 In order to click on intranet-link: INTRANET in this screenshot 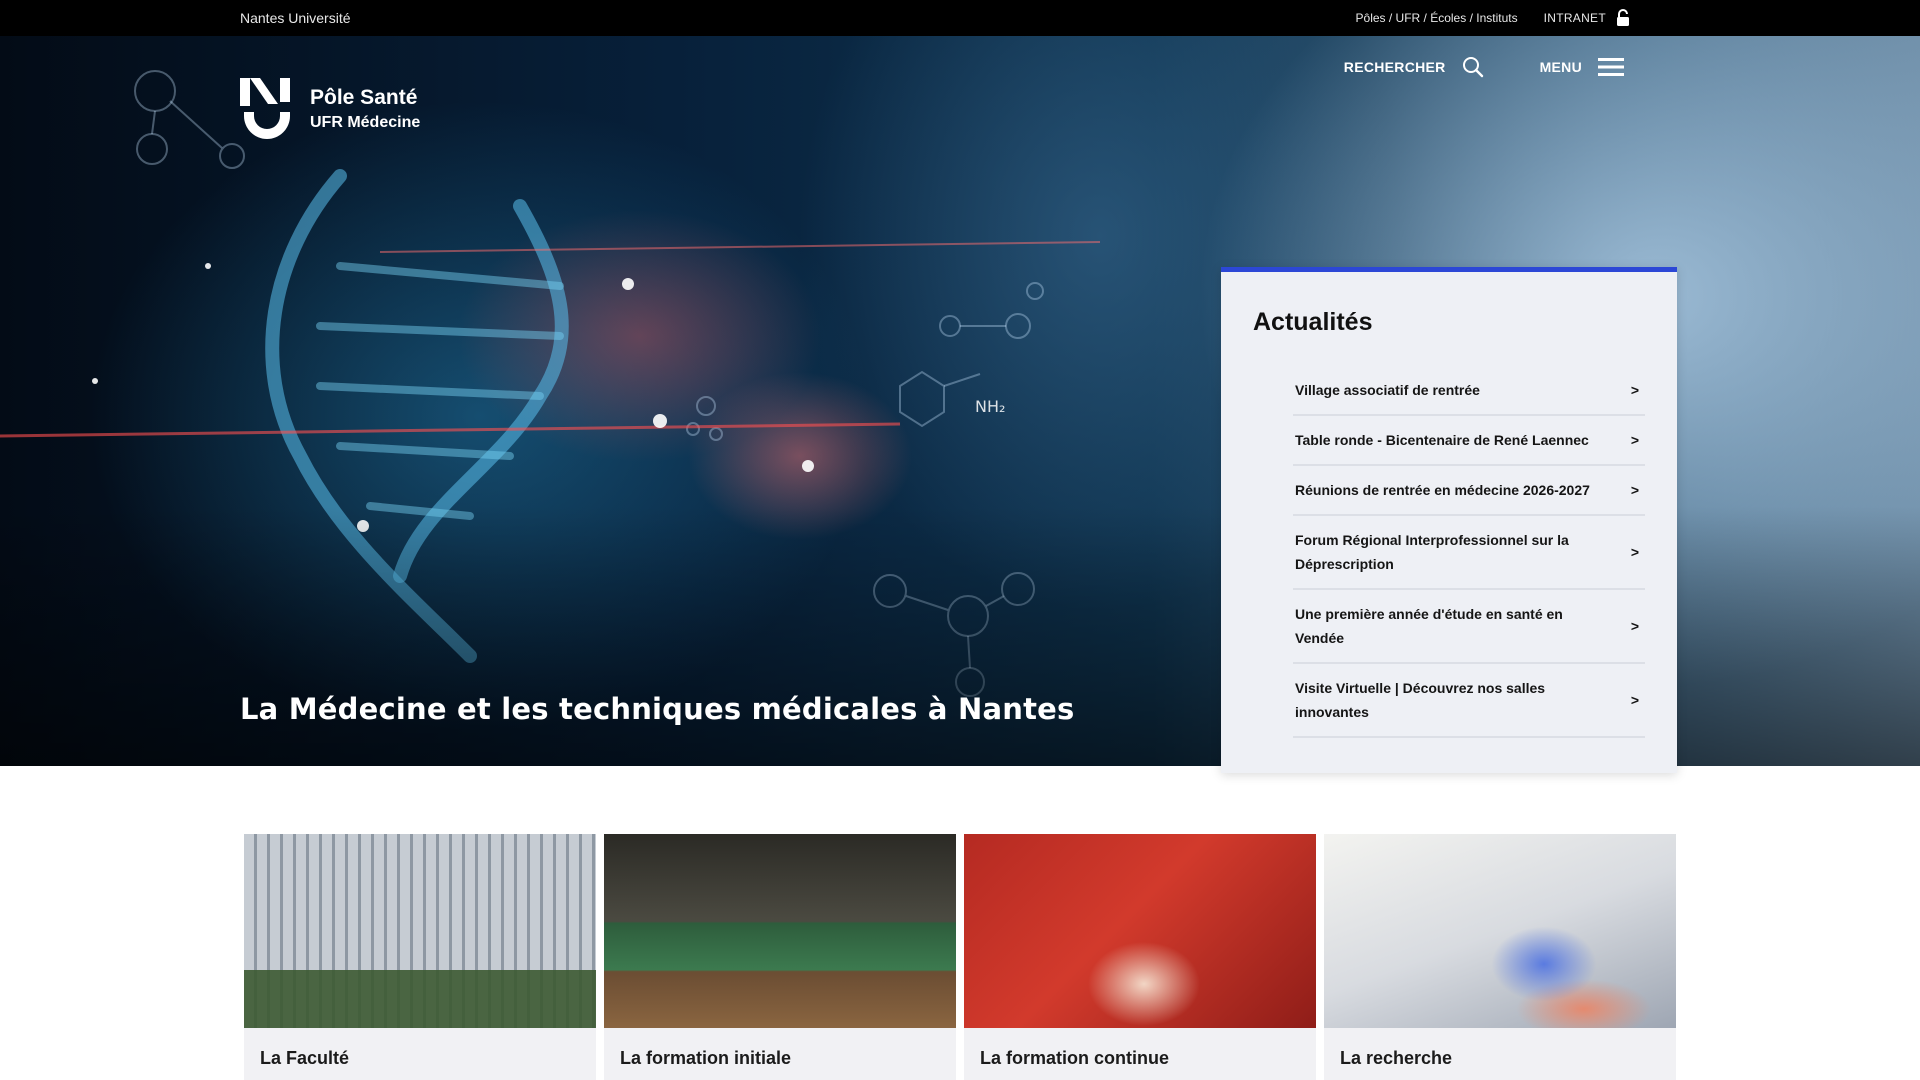, I will do `click(1587, 18)`.